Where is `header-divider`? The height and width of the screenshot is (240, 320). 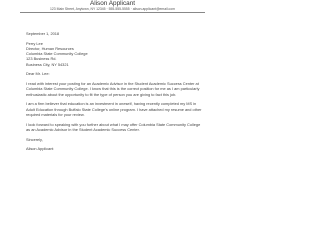 header-divider is located at coordinates (112, 12).